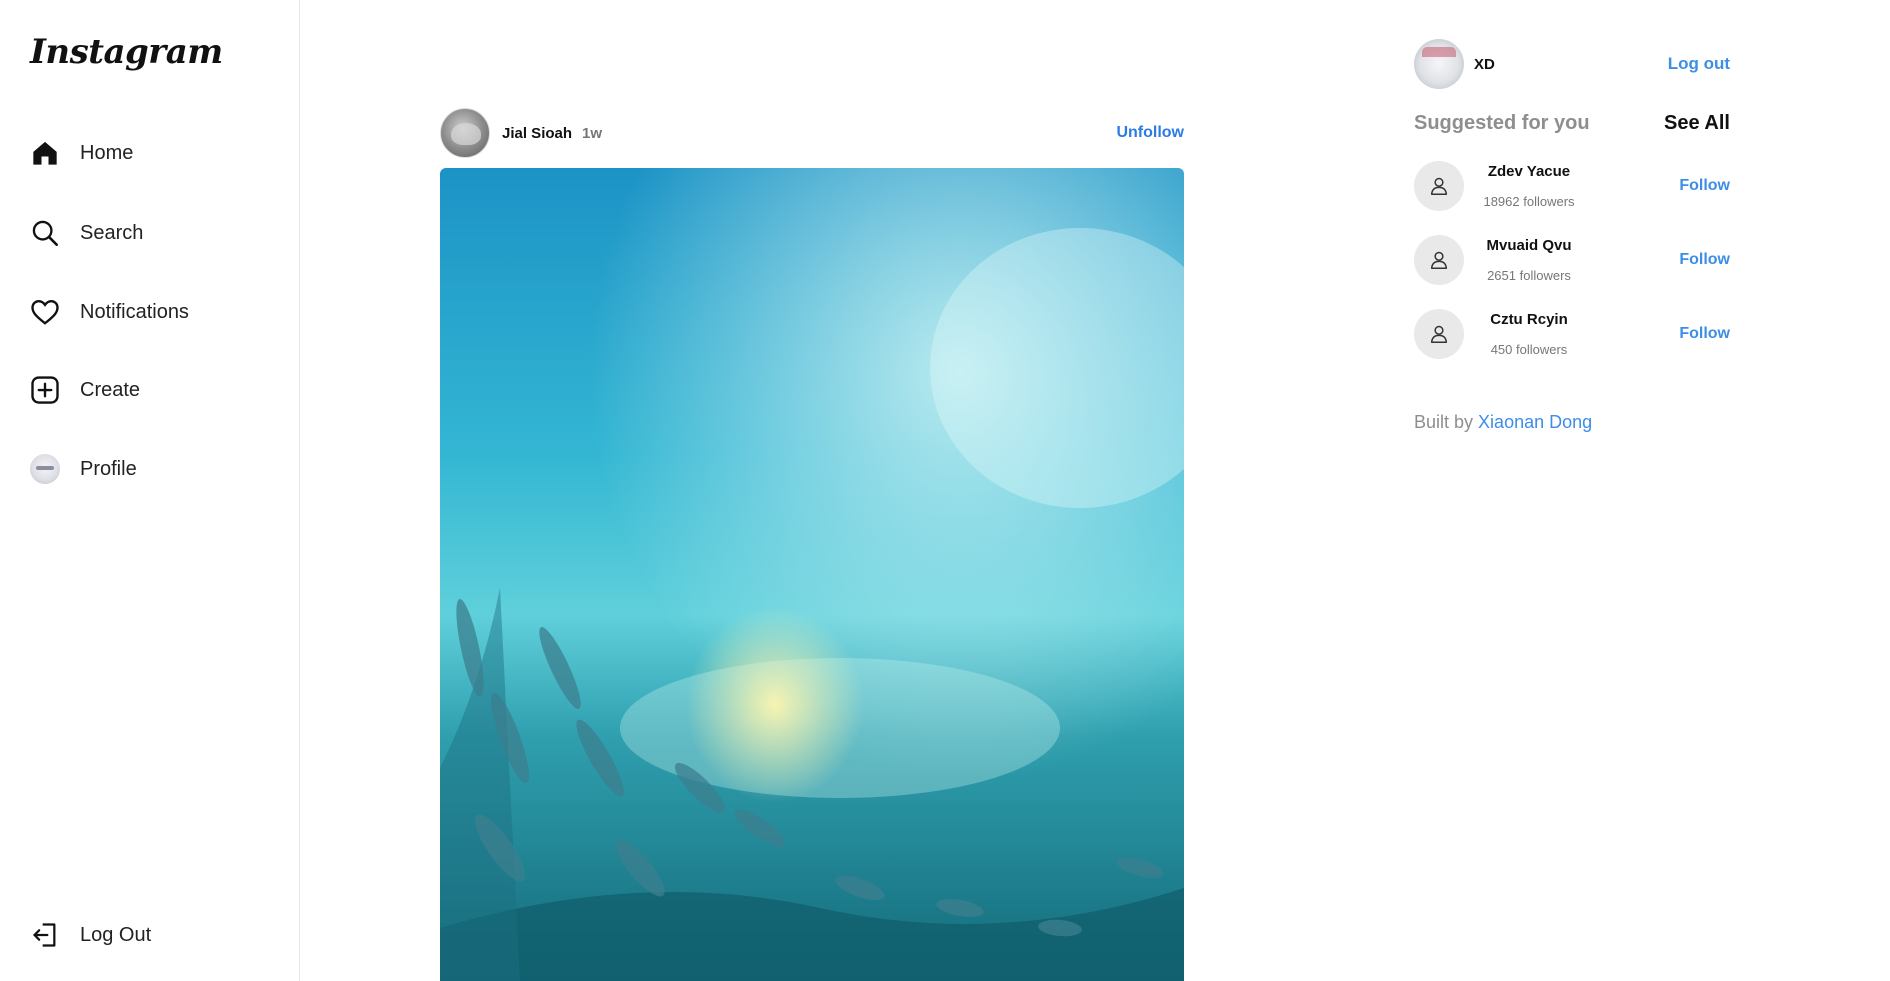 The height and width of the screenshot is (981, 1890). I want to click on sidebar-item-profile: Profile, so click(83, 469).